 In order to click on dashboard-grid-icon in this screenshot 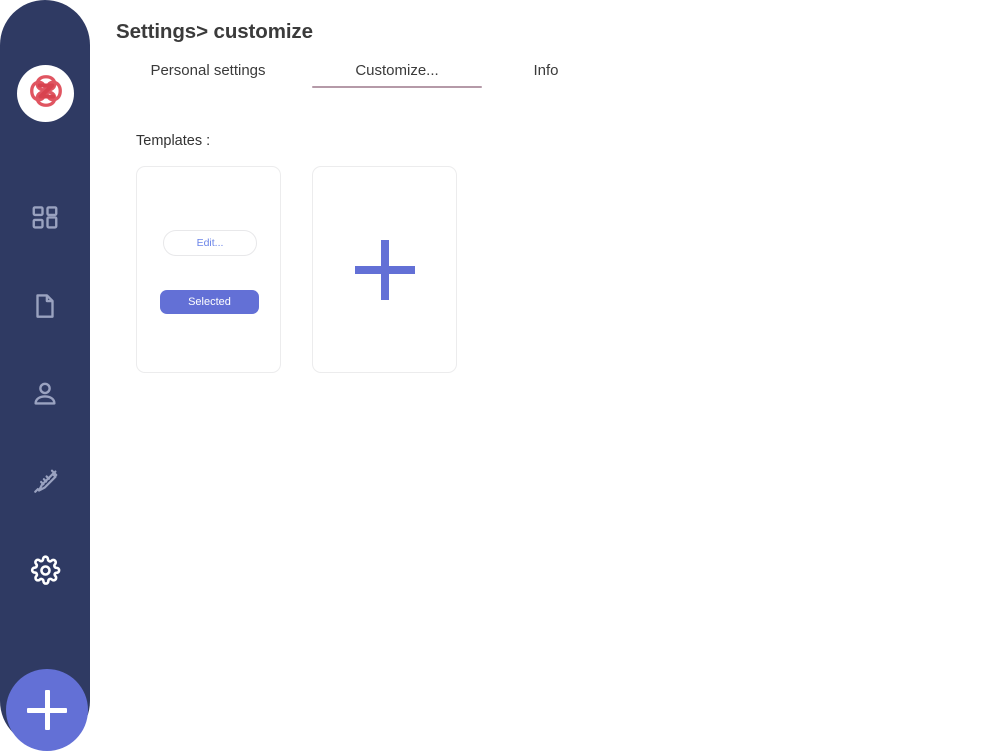, I will do `click(45, 218)`.